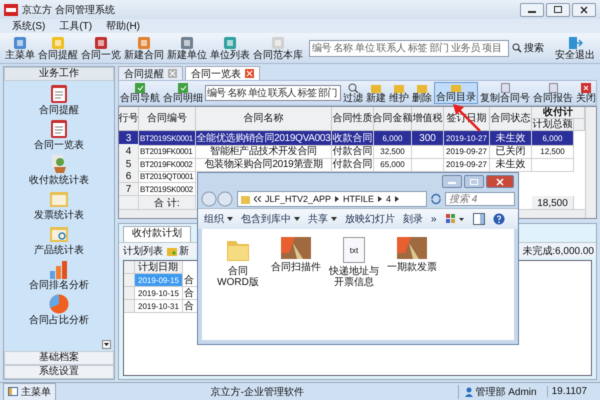 This screenshot has height=400, width=600. Describe the element at coordinates (68, 10) in the screenshot. I see `window-title: 京立方 合同管理系统` at that location.